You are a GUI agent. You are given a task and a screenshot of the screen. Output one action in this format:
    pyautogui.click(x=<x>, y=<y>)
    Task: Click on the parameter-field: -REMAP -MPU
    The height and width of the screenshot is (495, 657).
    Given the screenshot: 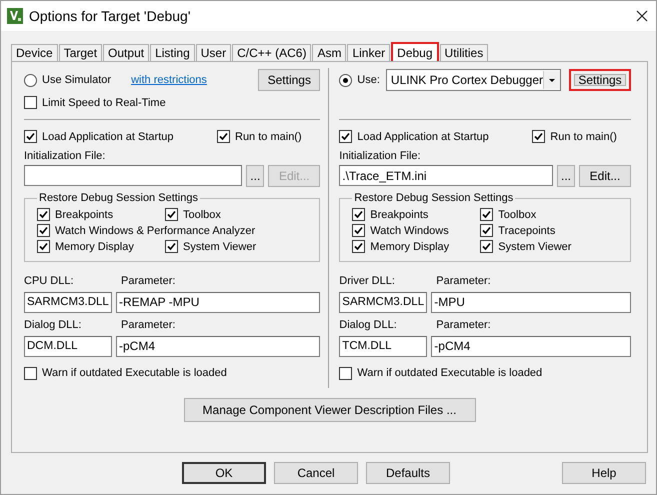 What is the action you would take?
    pyautogui.click(x=218, y=302)
    